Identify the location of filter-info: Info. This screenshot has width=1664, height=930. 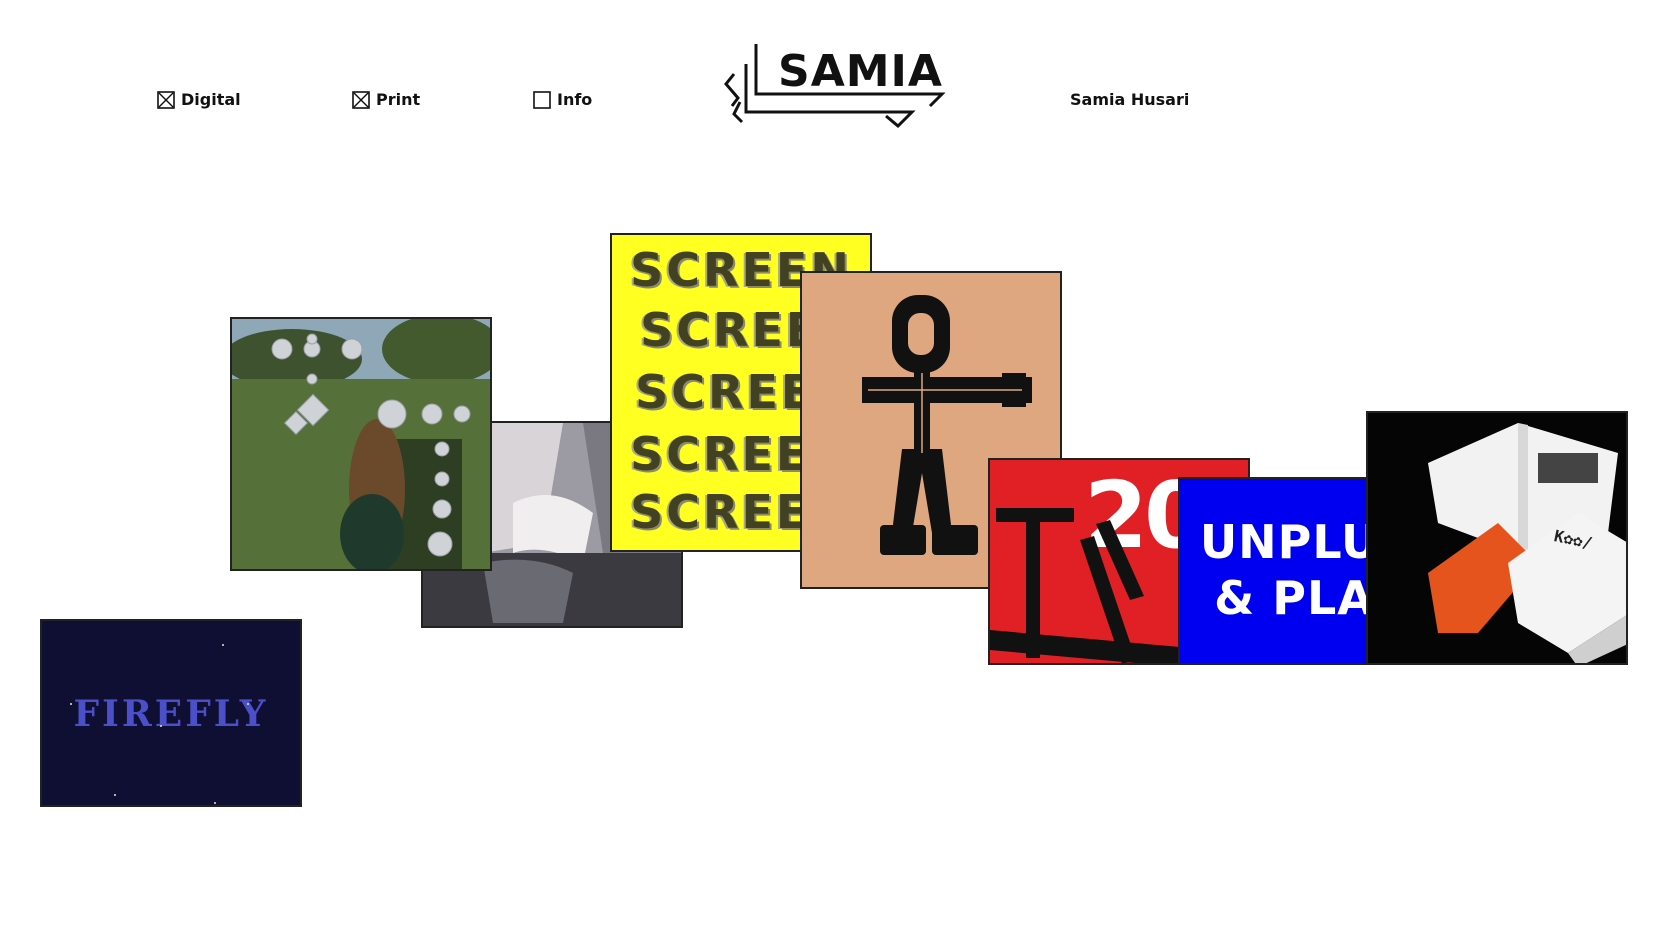
(562, 99).